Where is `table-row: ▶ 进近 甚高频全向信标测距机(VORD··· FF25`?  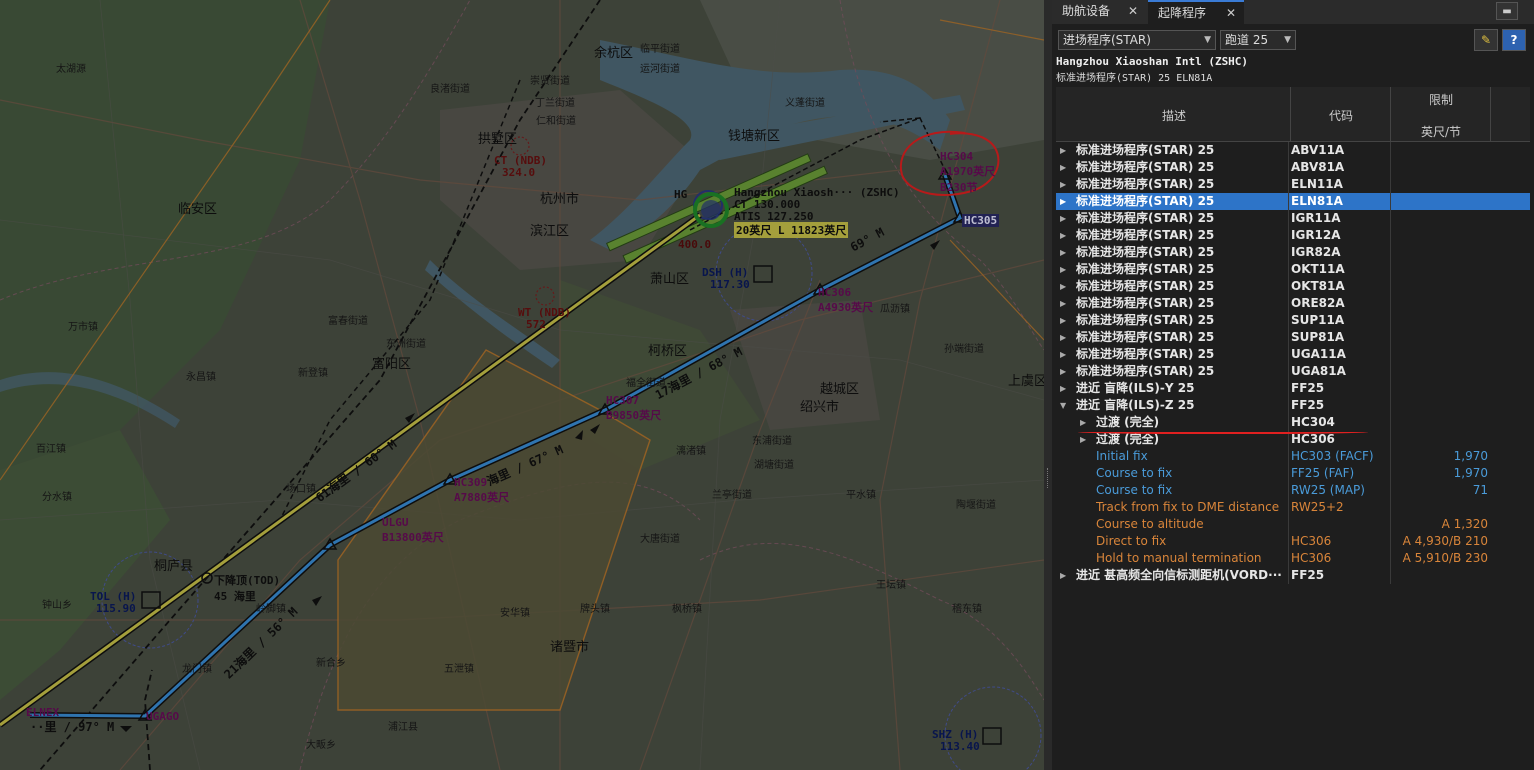
table-row: ▶ 进近 甚高频全向信标测距机(VORD··· FF25 is located at coordinates (1293, 575).